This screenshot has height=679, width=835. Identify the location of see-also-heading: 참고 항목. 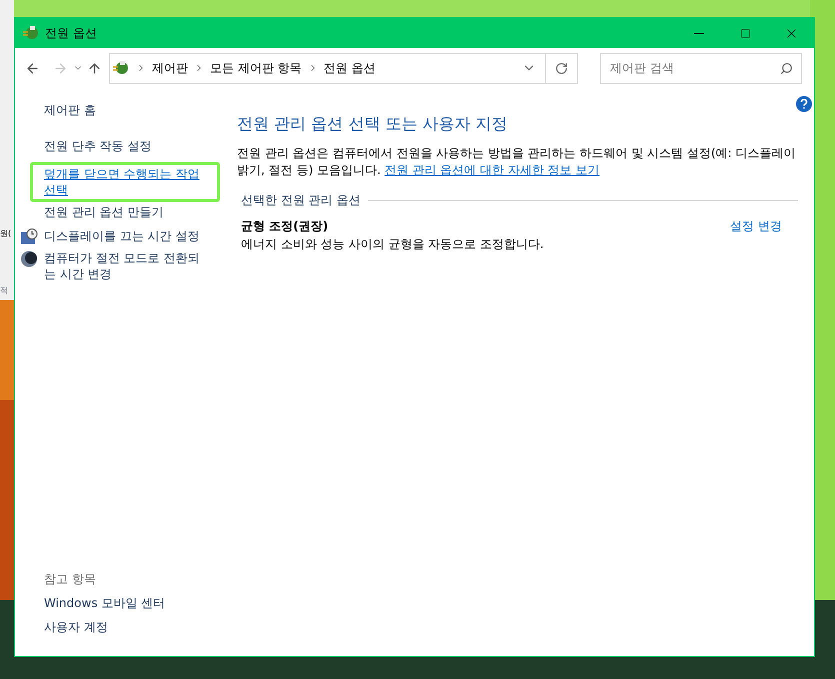
(70, 579).